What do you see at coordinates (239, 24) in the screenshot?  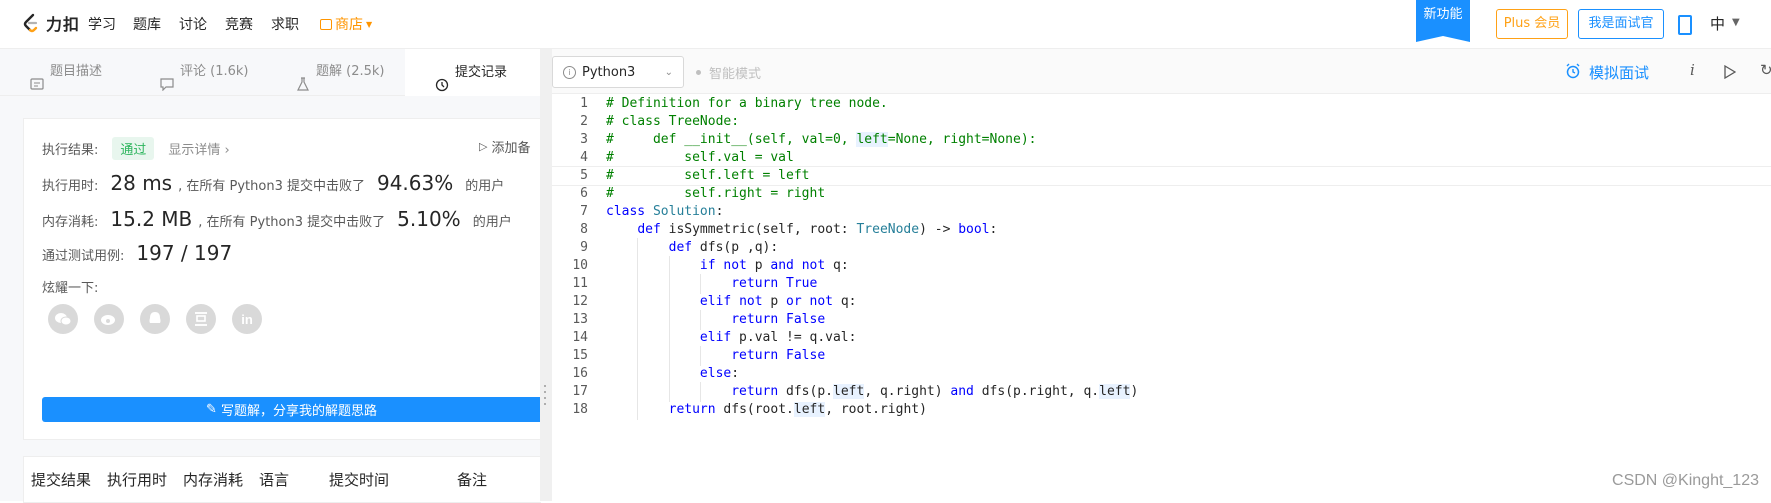 I see `nav-link-contest: 竞赛` at bounding box center [239, 24].